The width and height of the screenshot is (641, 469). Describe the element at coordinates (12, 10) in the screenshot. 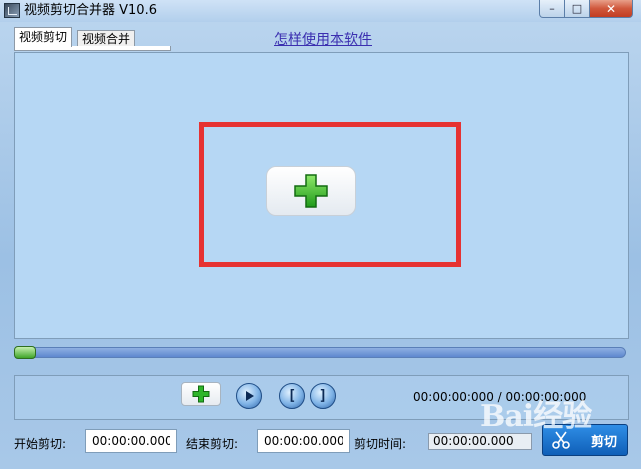

I see `app-icon` at that location.